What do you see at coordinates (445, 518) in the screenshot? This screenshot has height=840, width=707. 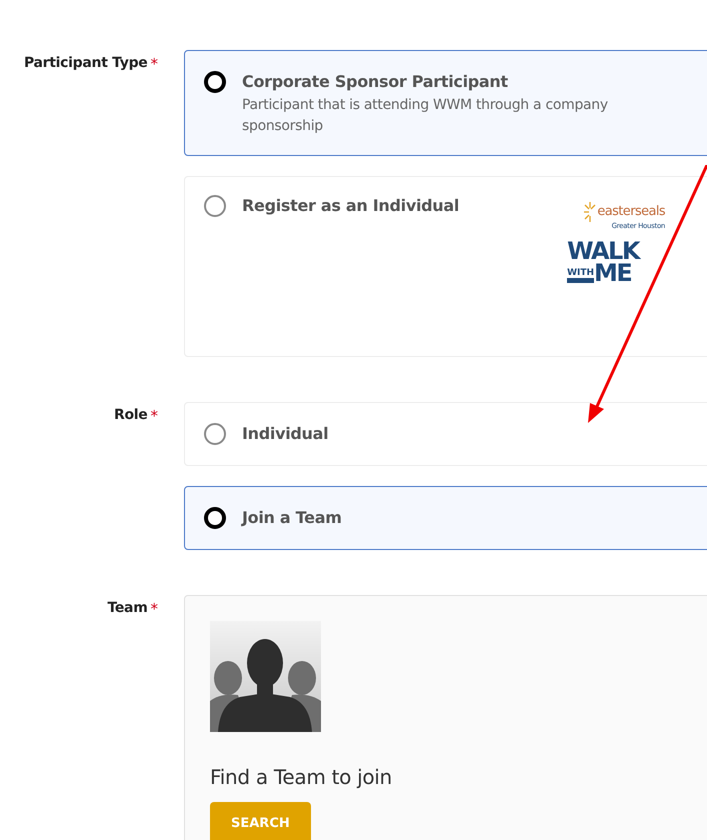 I see `option-card: Join a Team` at bounding box center [445, 518].